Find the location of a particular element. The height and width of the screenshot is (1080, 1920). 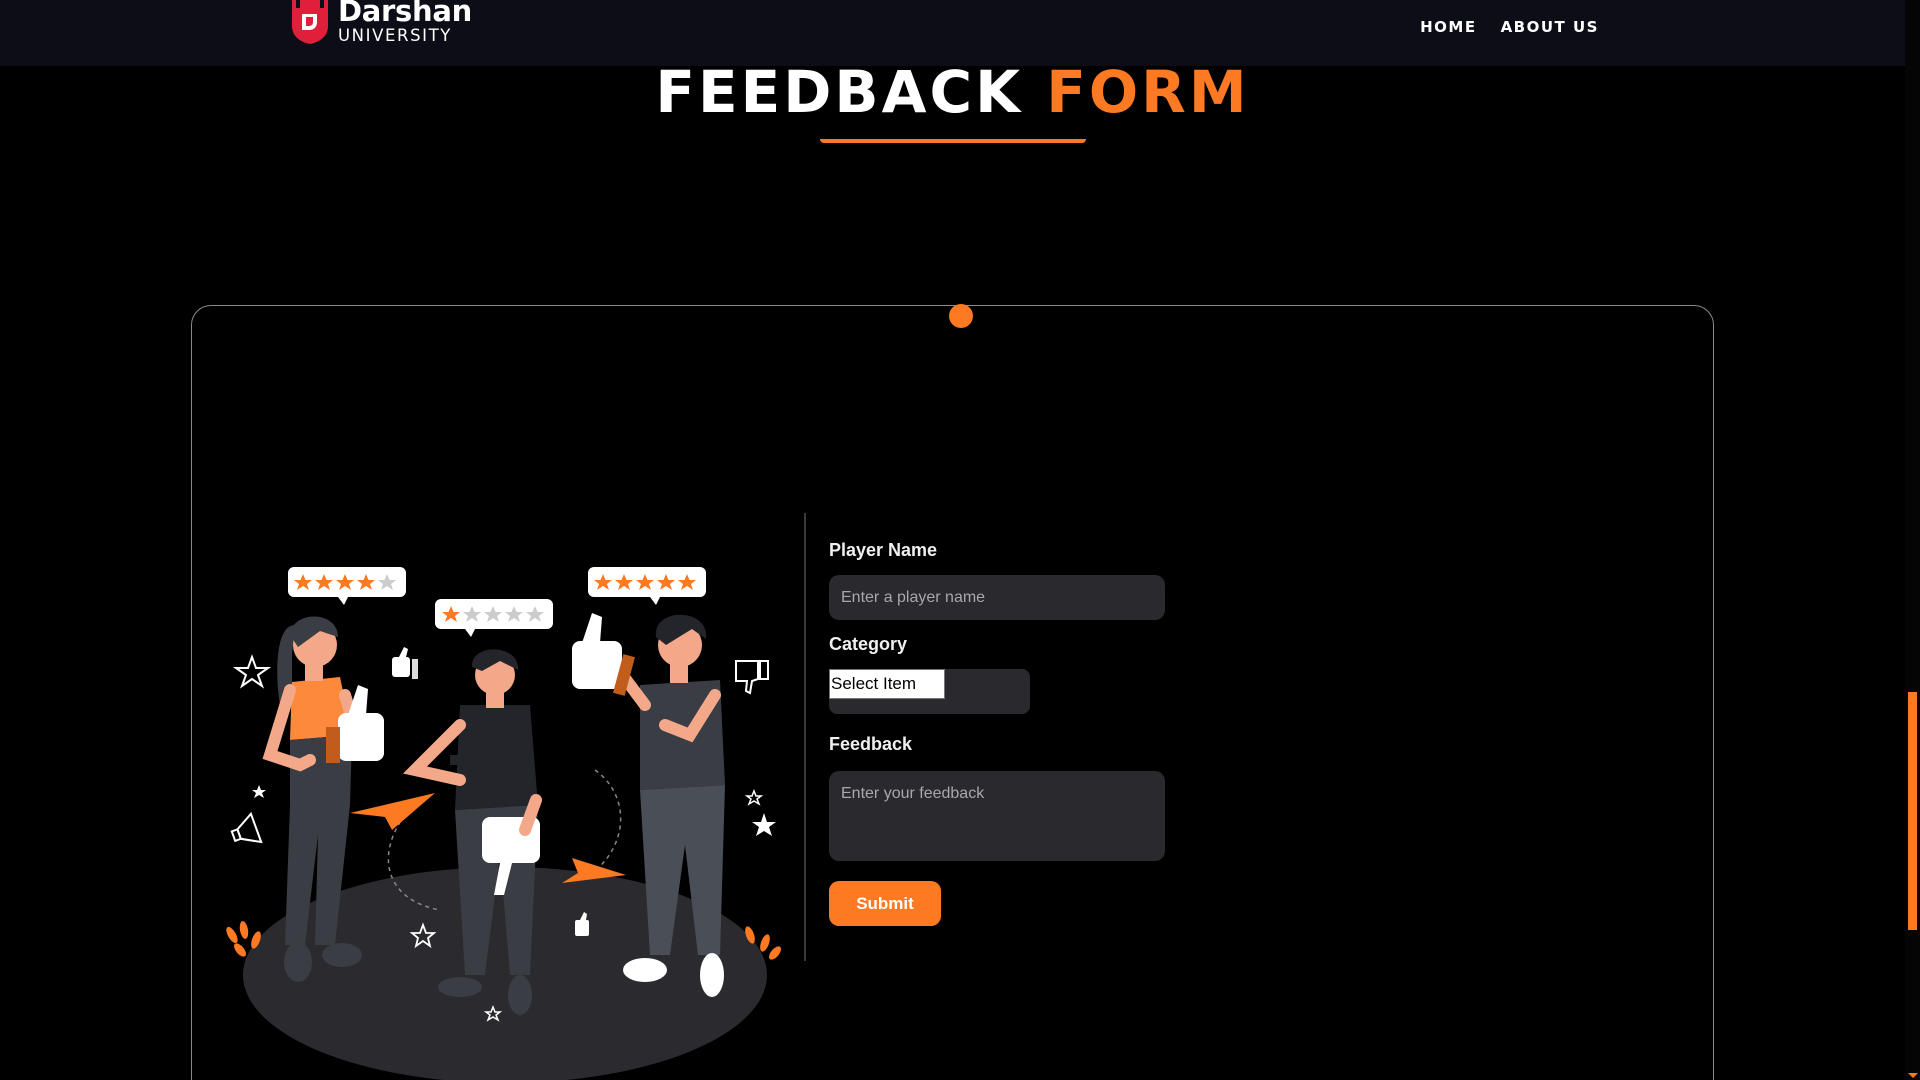

darshan-logo: Darshan UNIVERSITY is located at coordinates (381, 23).